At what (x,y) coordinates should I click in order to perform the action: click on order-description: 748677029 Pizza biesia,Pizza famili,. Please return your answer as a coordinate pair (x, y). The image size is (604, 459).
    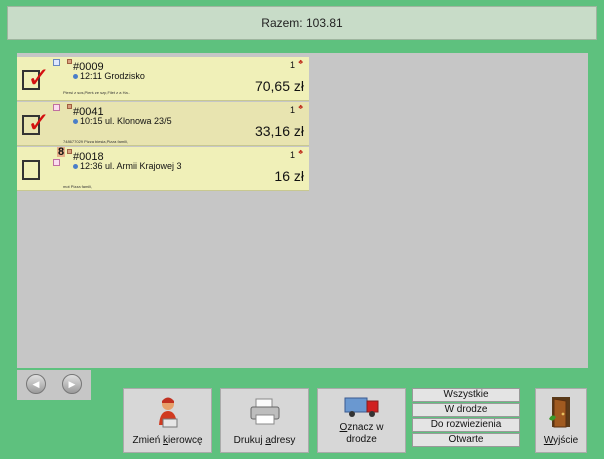
    Looking at the image, I should click on (95, 141).